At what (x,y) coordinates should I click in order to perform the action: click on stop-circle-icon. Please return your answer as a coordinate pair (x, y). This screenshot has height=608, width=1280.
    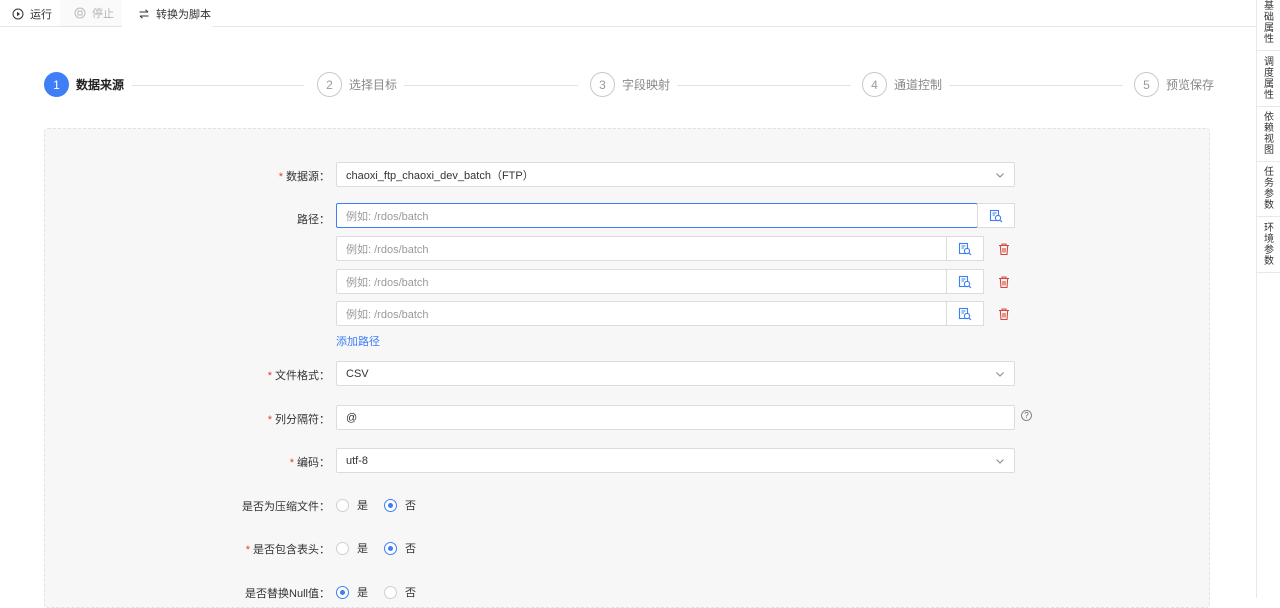
    Looking at the image, I should click on (80, 13).